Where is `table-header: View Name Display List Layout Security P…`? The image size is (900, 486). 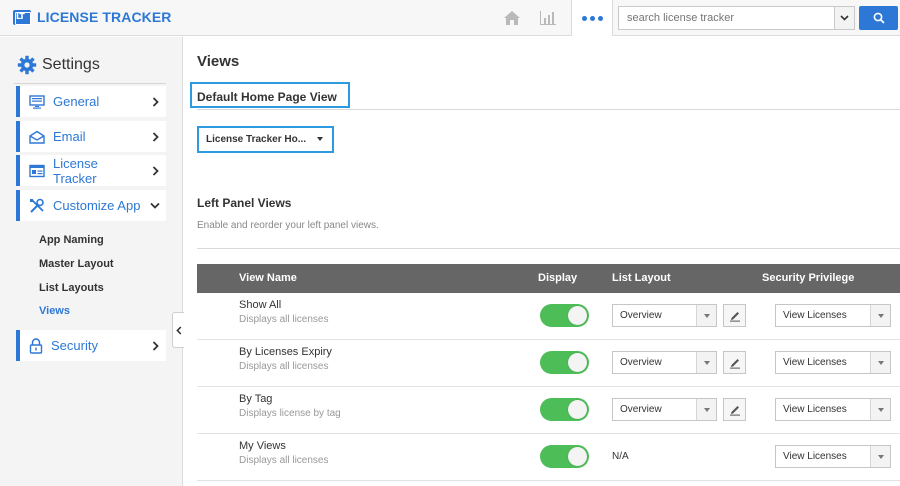 table-header: View Name Display List Layout Security P… is located at coordinates (548, 278).